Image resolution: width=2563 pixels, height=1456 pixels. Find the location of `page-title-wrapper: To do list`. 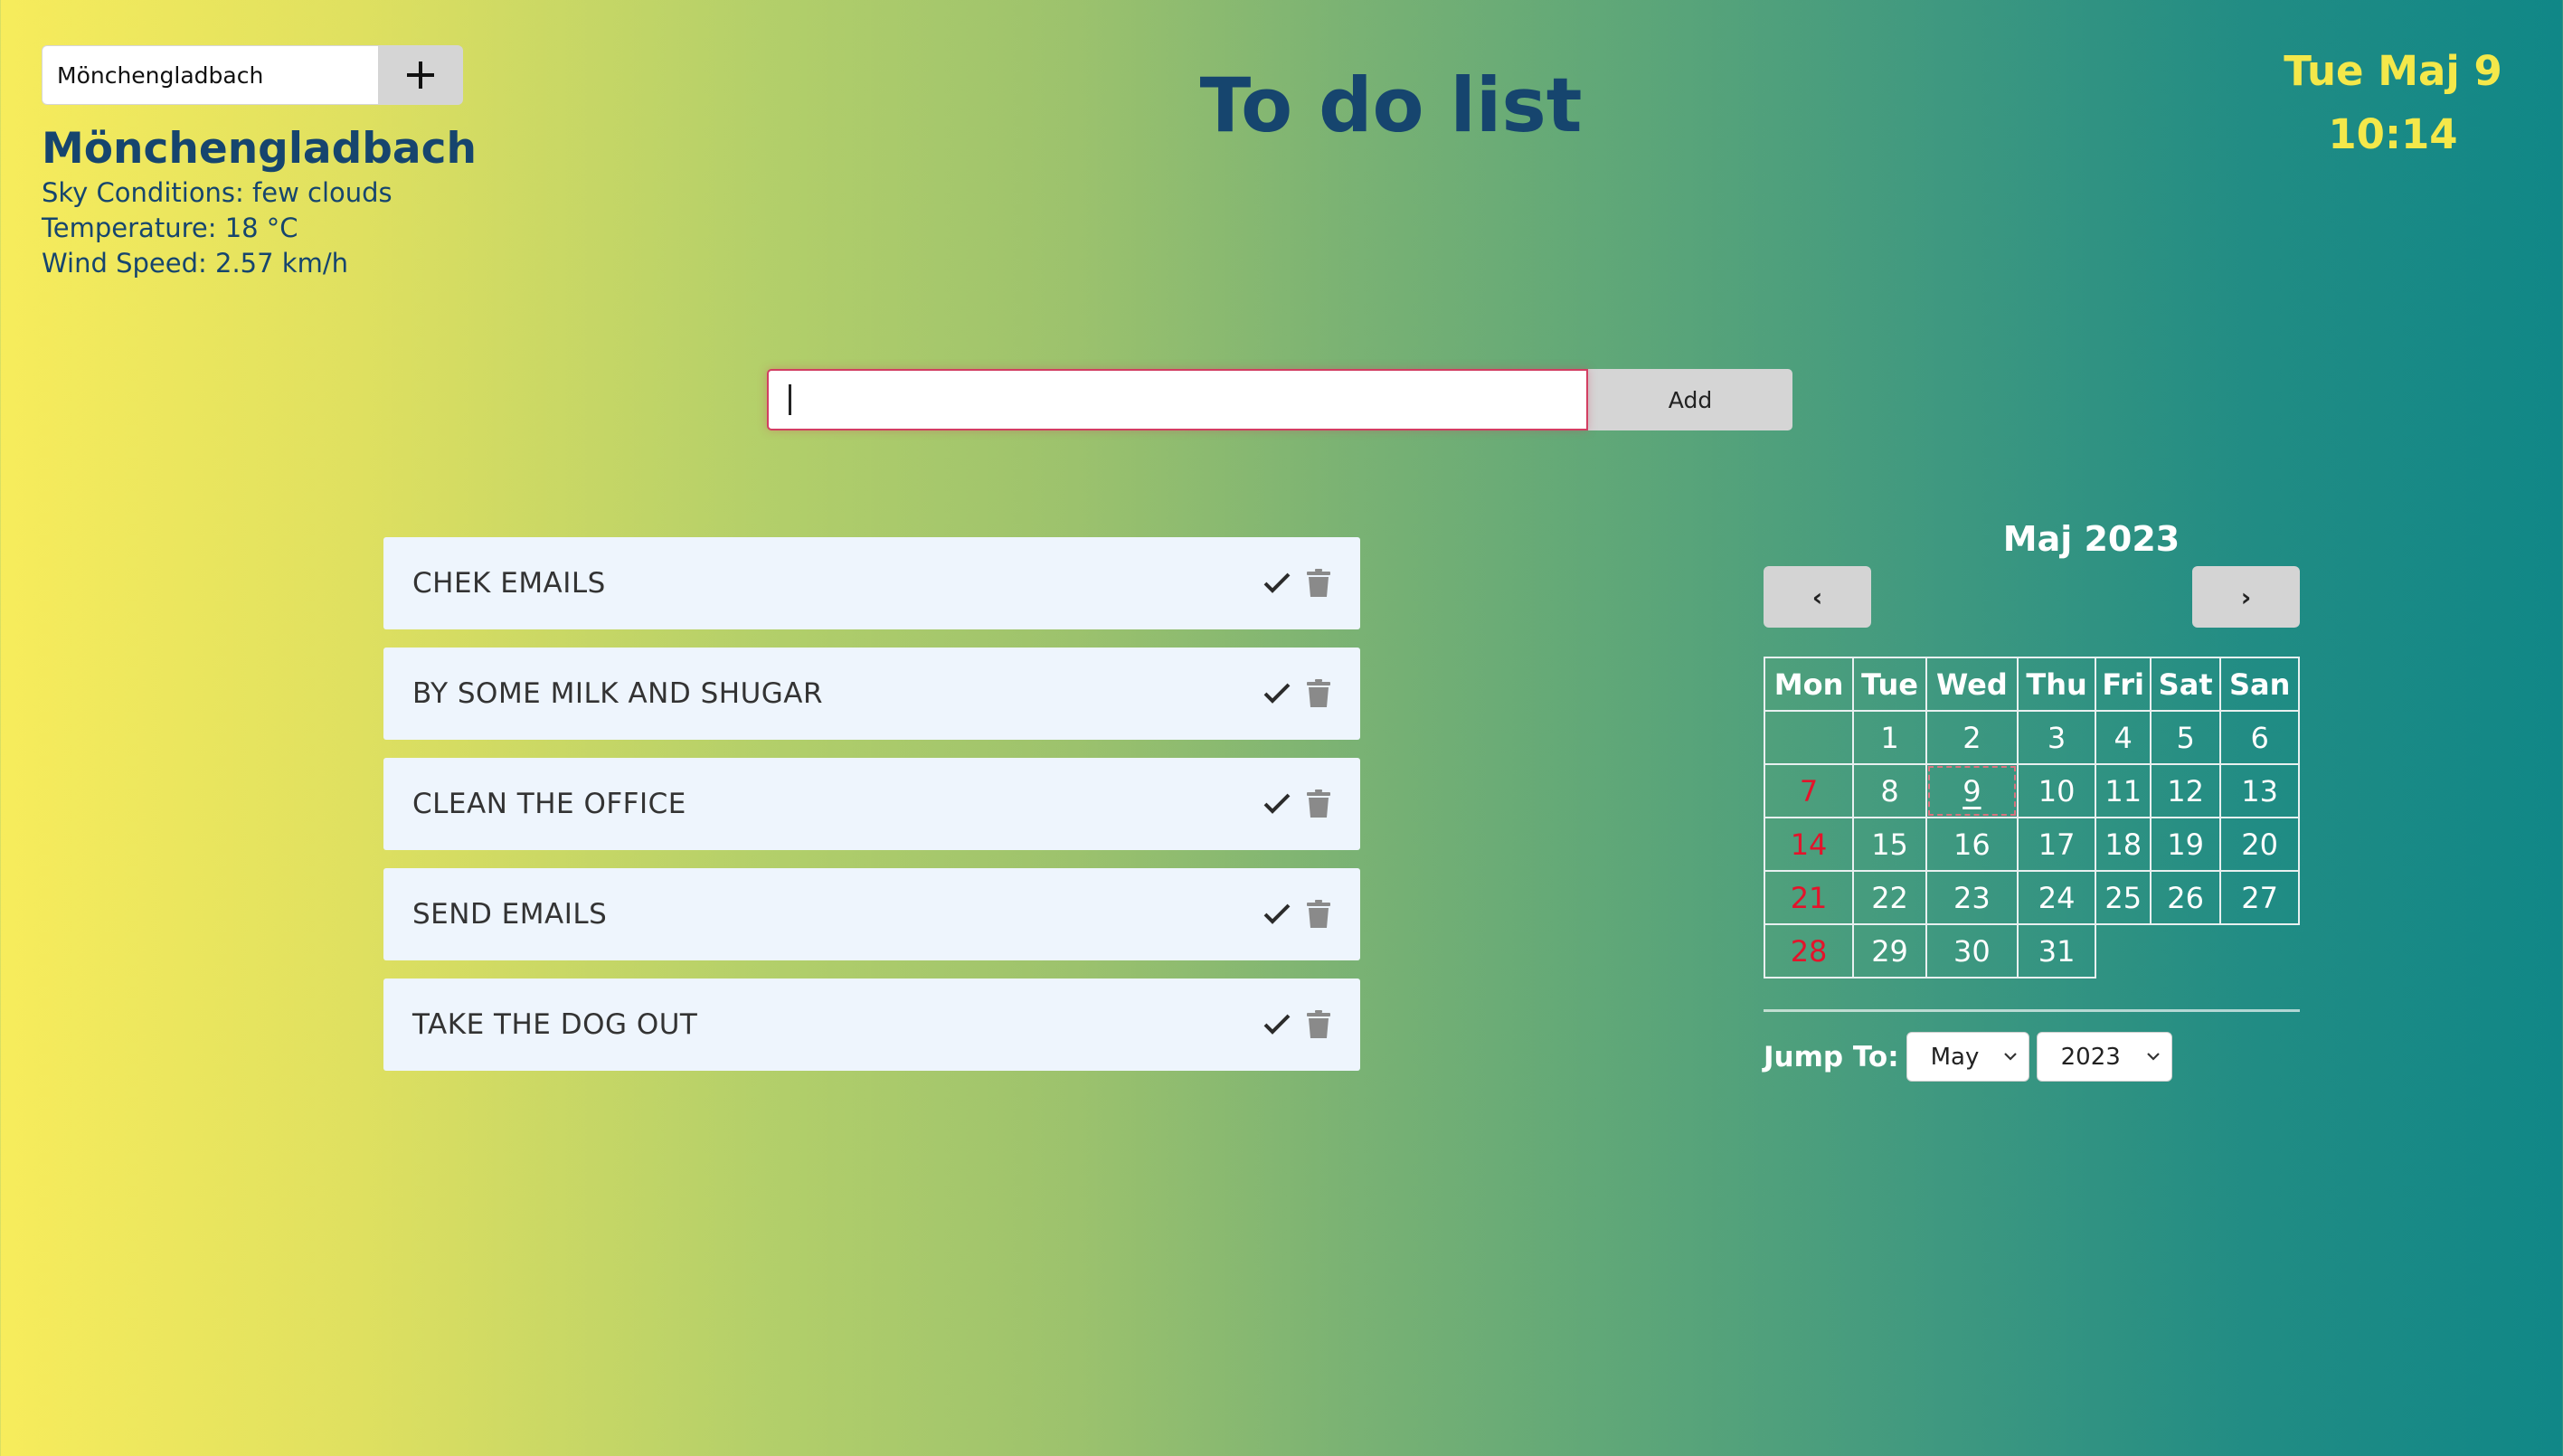

page-title-wrapper: To do list is located at coordinates (1281, 106).